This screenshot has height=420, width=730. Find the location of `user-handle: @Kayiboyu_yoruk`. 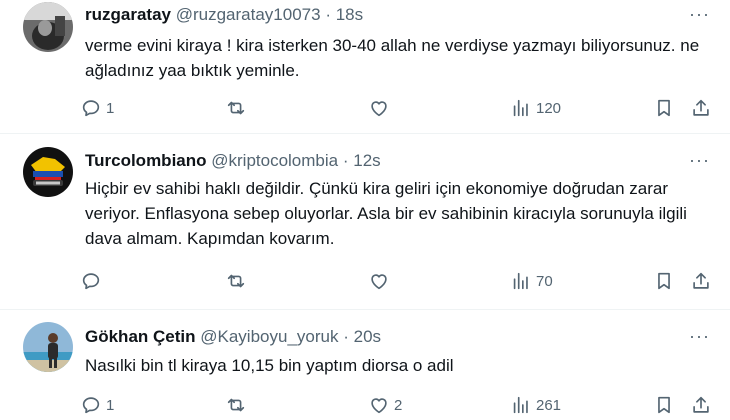

user-handle: @Kayiboyu_yoruk is located at coordinates (269, 336).